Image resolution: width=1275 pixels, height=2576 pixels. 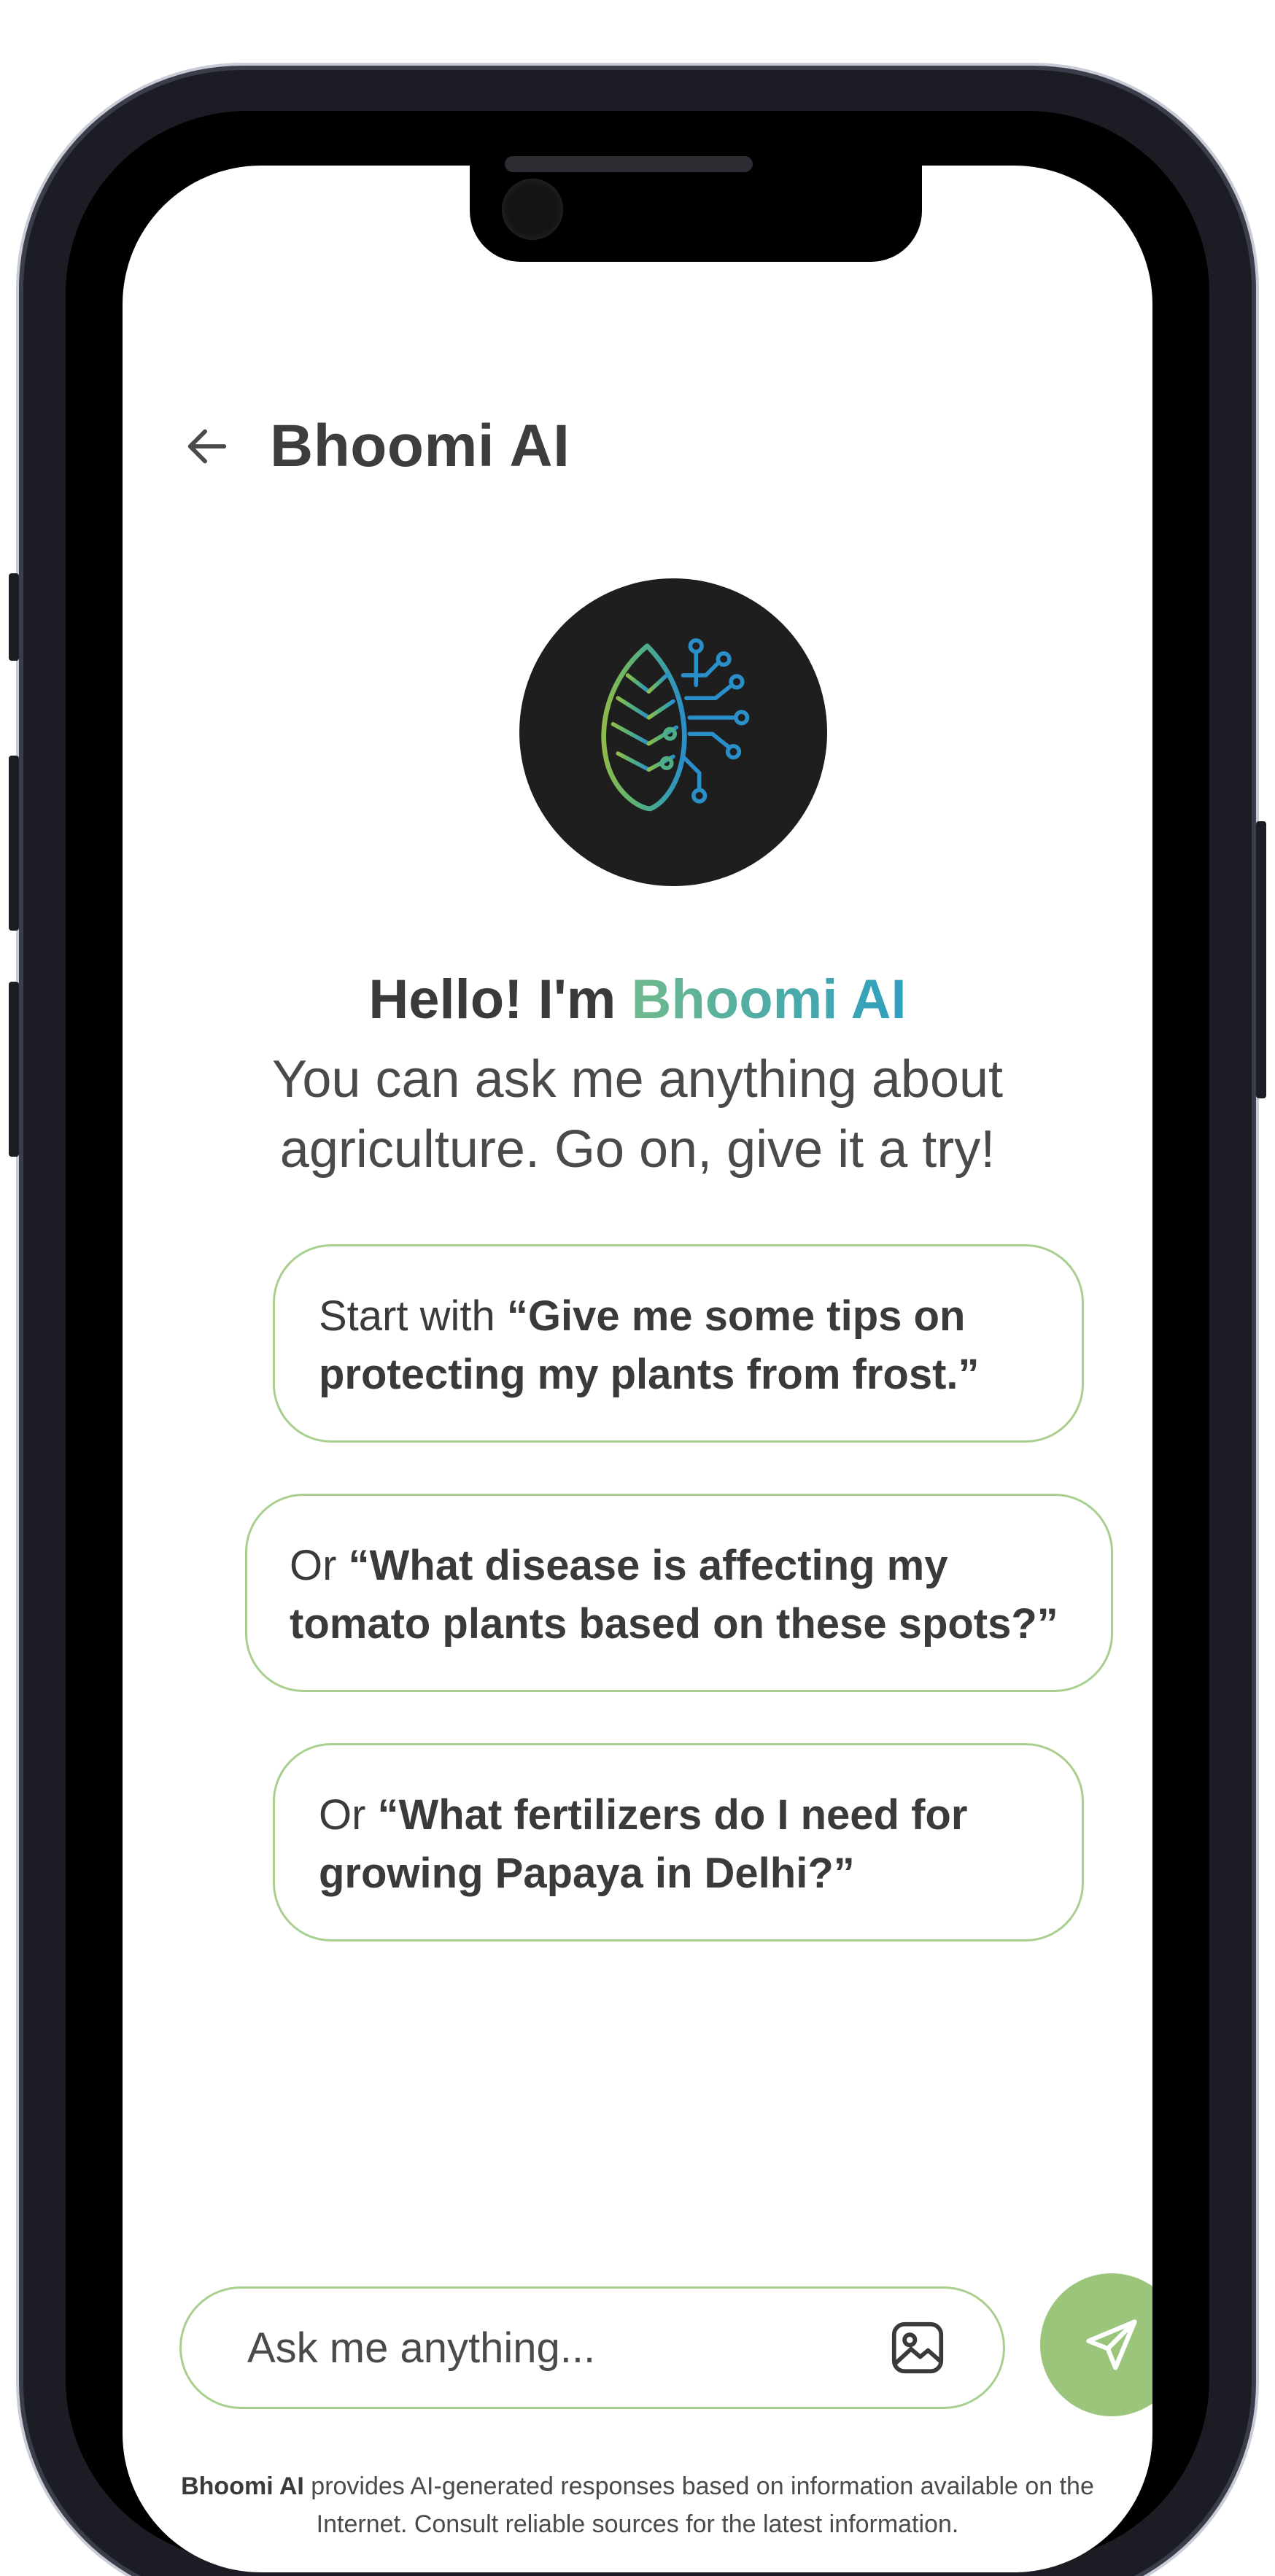 What do you see at coordinates (14, 1070) in the screenshot?
I see `volume-down-button` at bounding box center [14, 1070].